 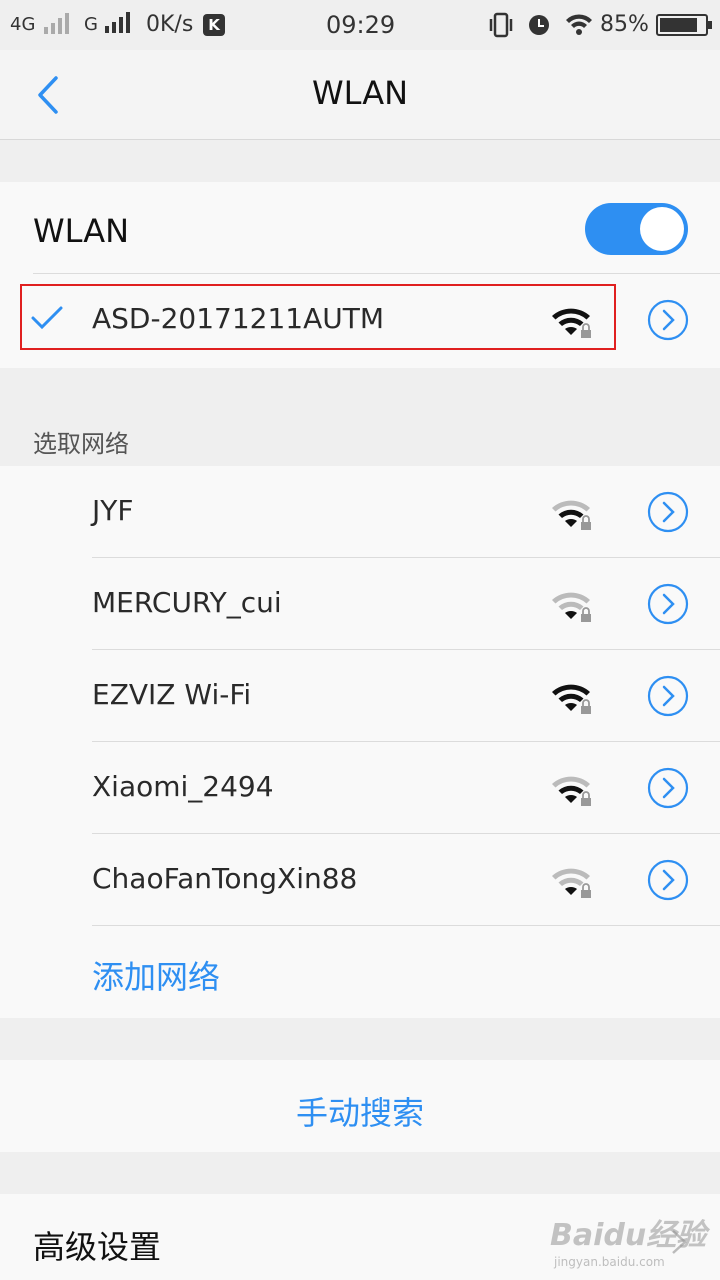 I want to click on wlan-label: WLAN, so click(x=81, y=231).